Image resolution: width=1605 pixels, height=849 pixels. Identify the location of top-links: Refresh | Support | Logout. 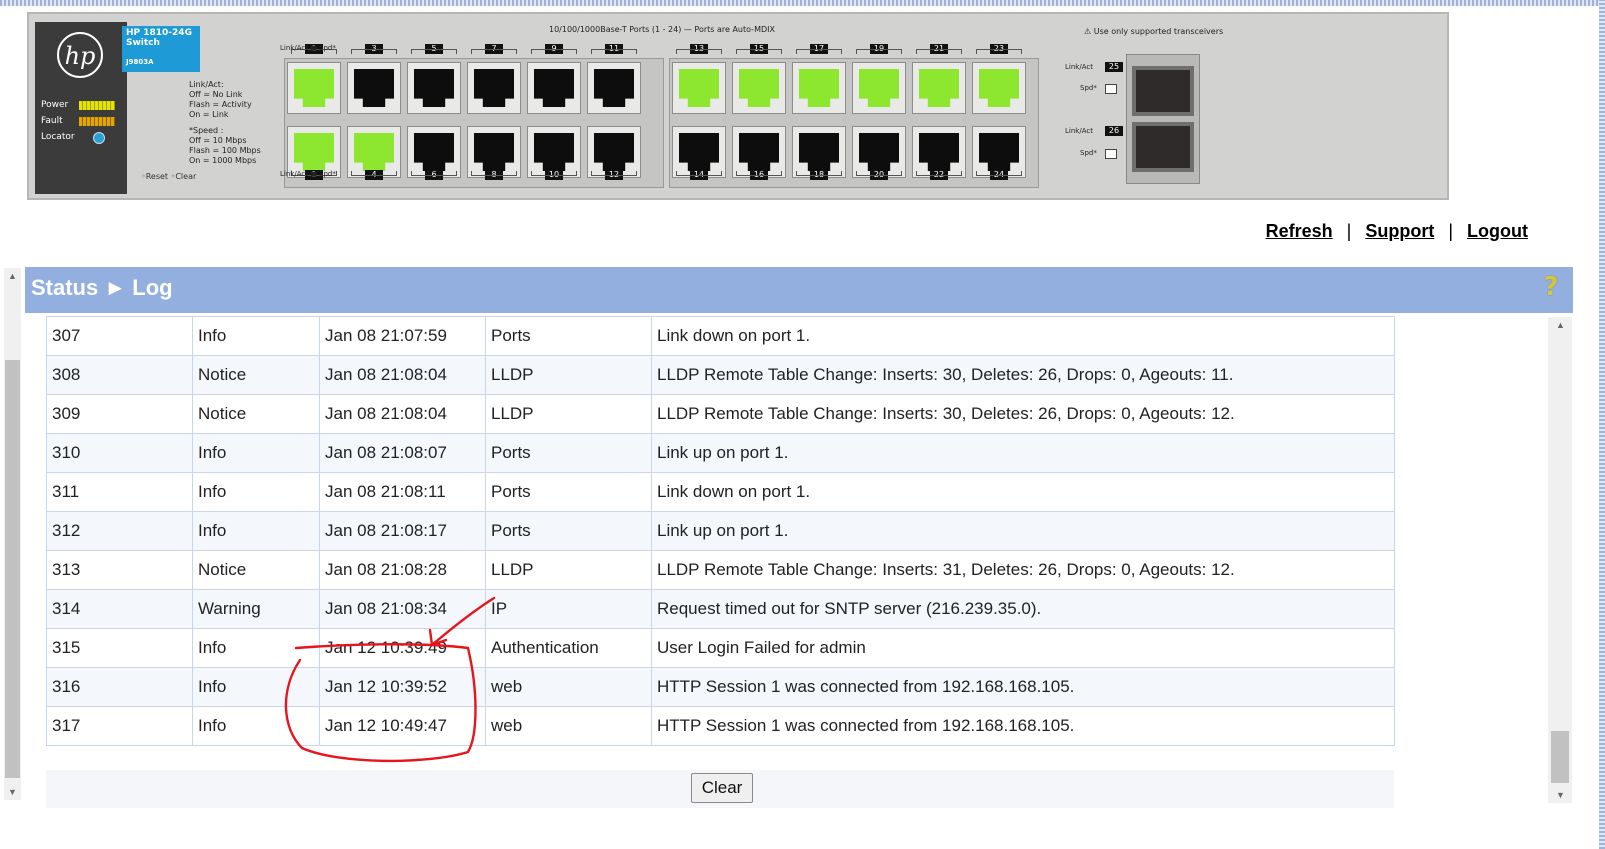
(1397, 231).